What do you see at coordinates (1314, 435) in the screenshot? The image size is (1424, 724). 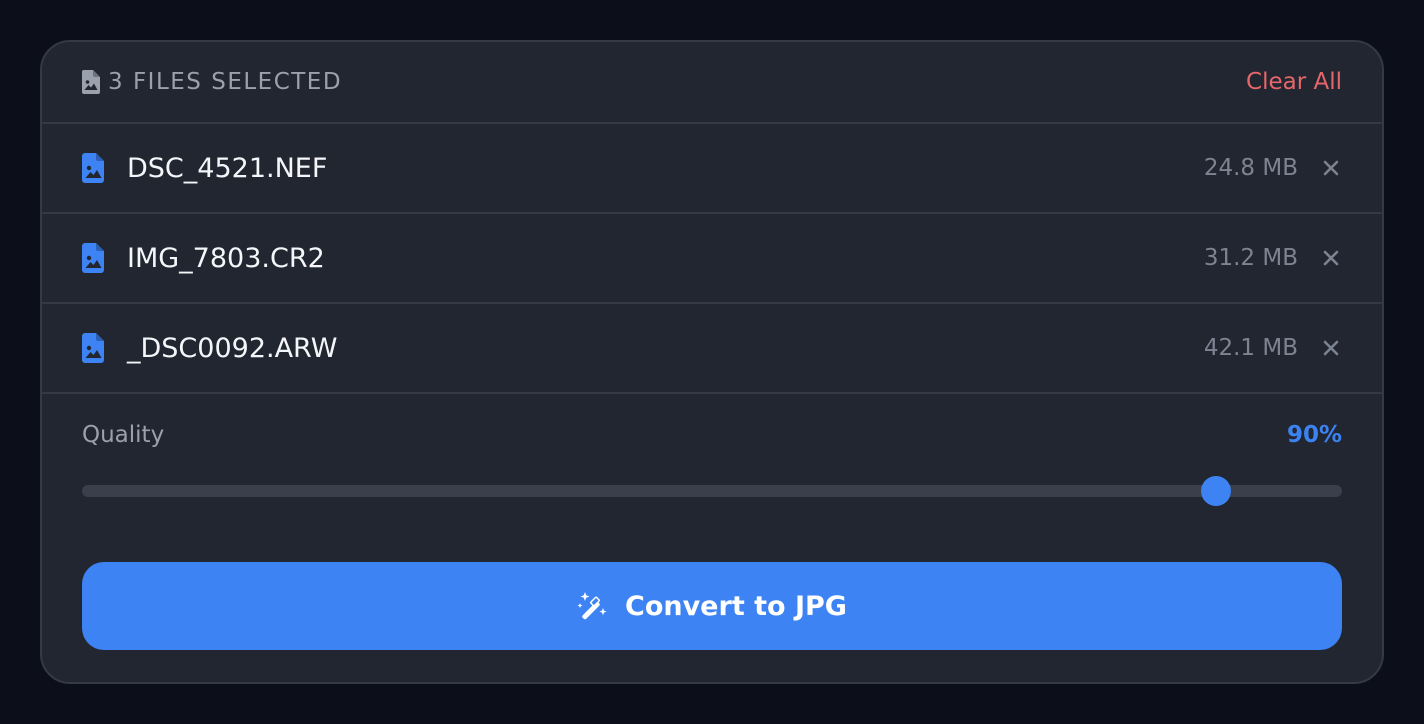 I see `quality-value: 90%` at bounding box center [1314, 435].